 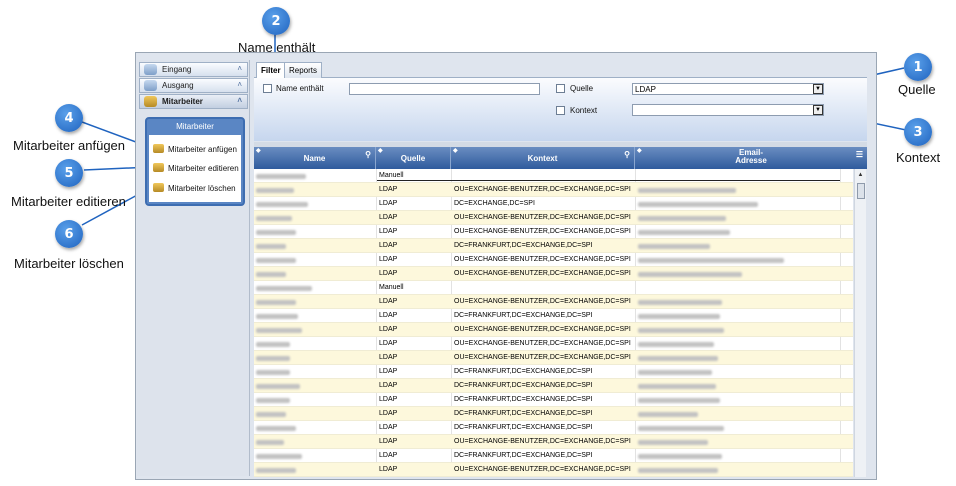 I want to click on callout-label-editieren: Mitarbeiter editieren, so click(x=68, y=201).